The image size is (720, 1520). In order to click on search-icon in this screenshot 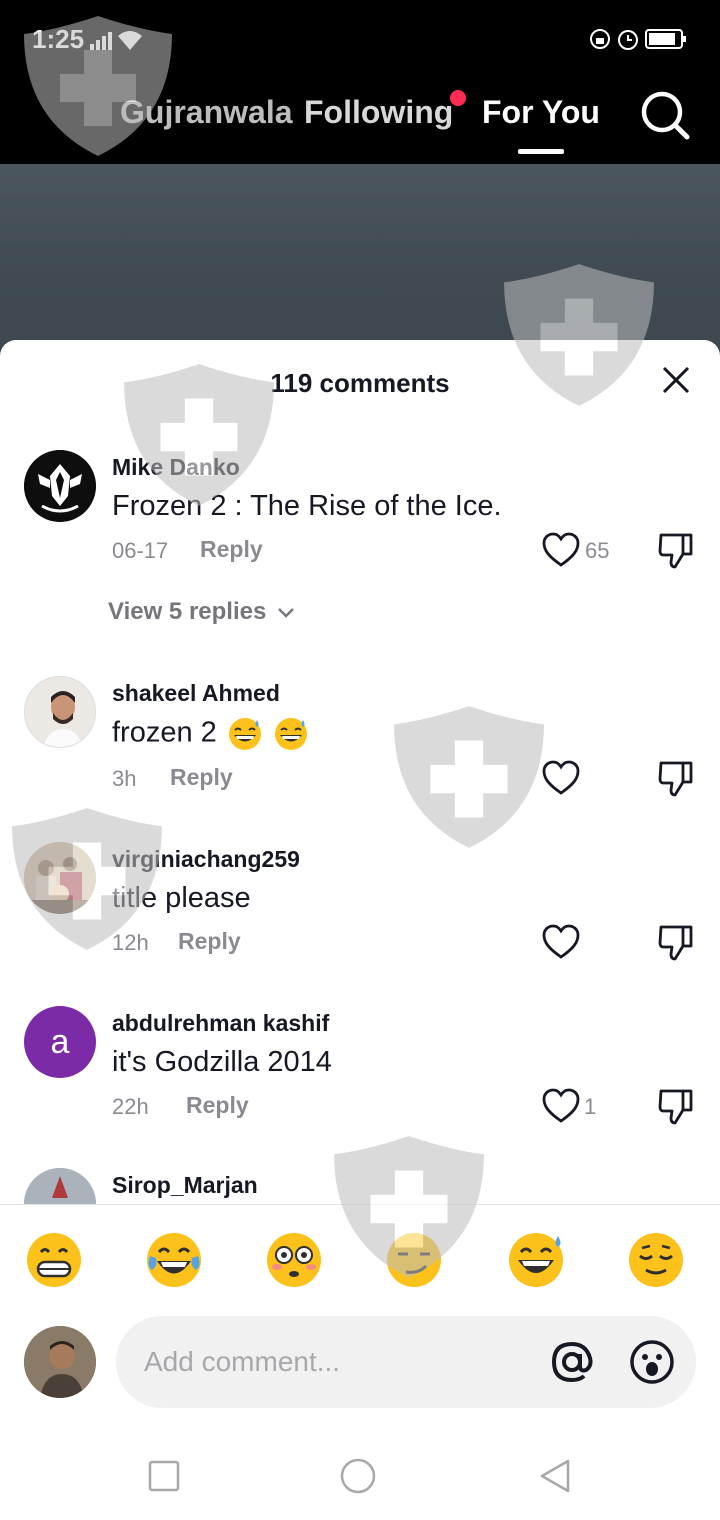, I will do `click(665, 115)`.